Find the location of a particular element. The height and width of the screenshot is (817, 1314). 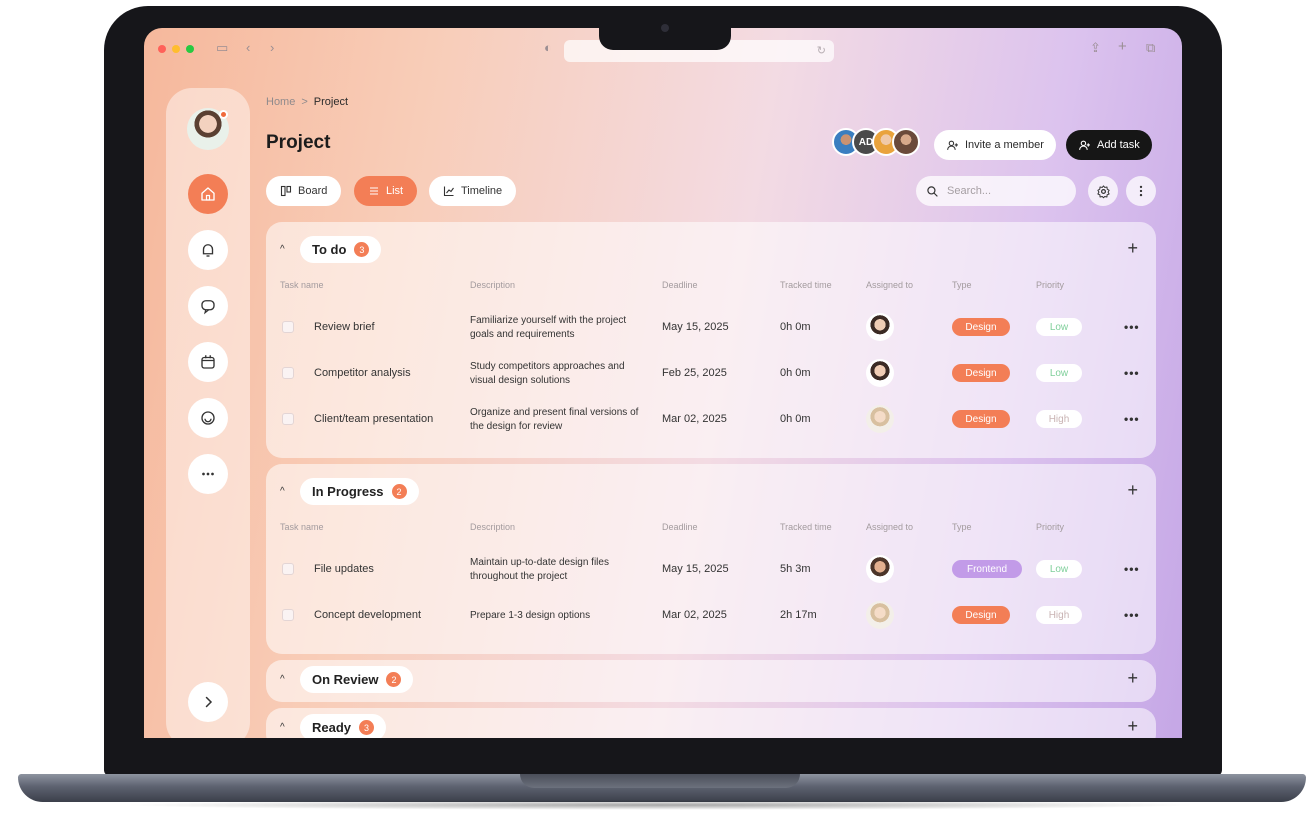

minimize-window-button is located at coordinates (176, 49).